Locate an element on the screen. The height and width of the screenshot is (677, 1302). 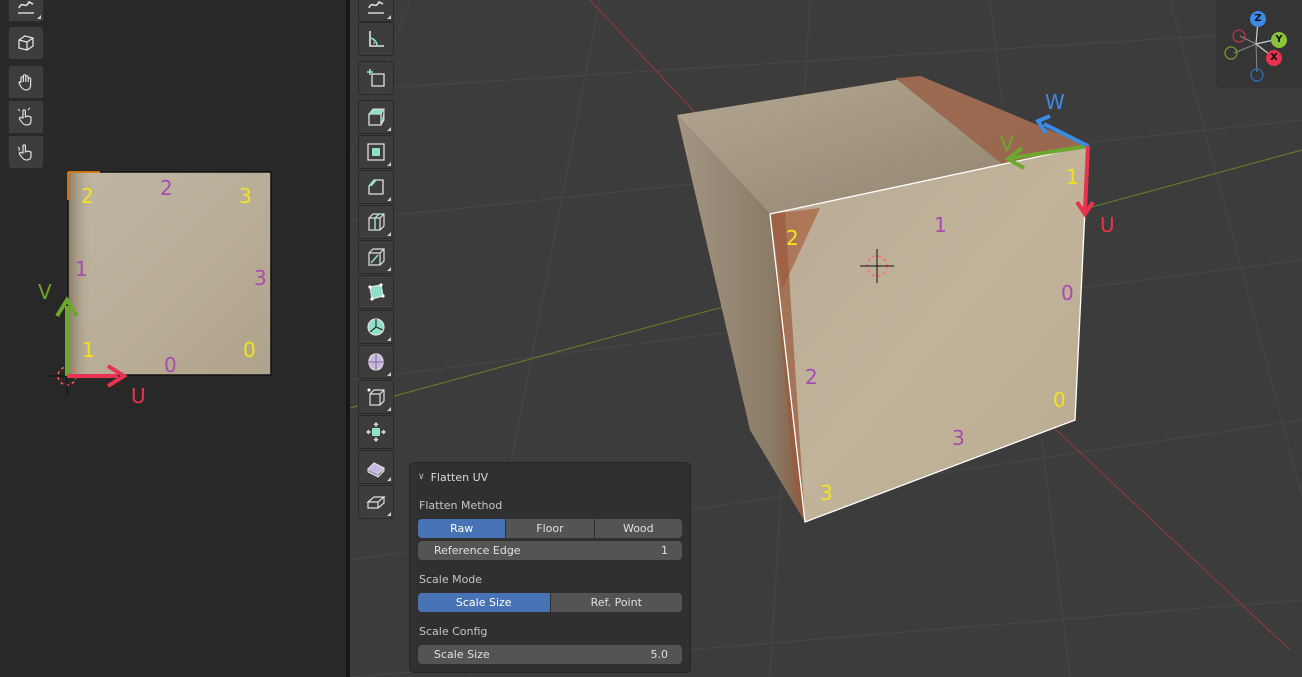
tool-knife is located at coordinates (376, 257).